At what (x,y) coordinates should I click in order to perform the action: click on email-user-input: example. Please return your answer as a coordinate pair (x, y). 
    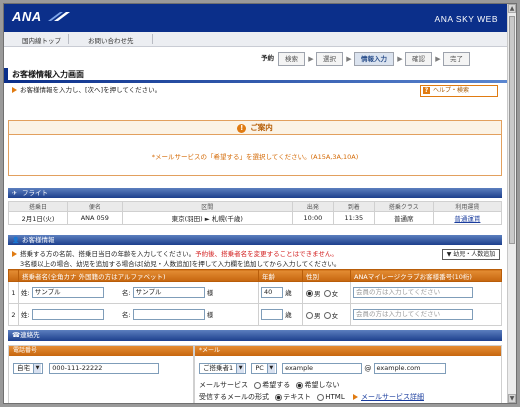
    Looking at the image, I should click on (322, 368).